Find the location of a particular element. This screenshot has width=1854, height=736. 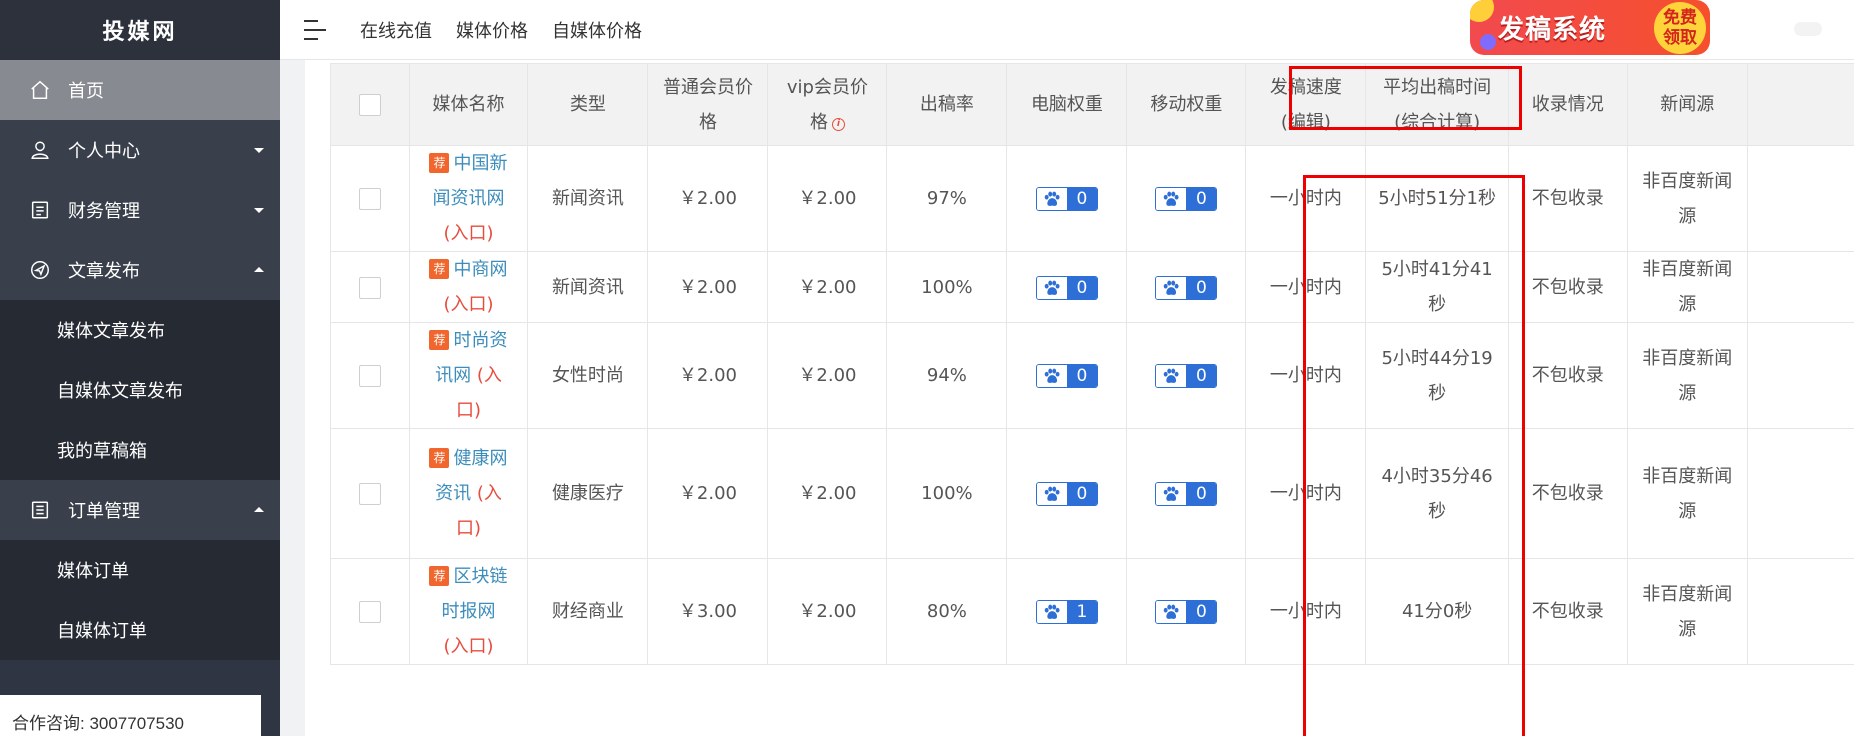

sidebar-subitem-label: 媒体订单 is located at coordinates (93, 571).